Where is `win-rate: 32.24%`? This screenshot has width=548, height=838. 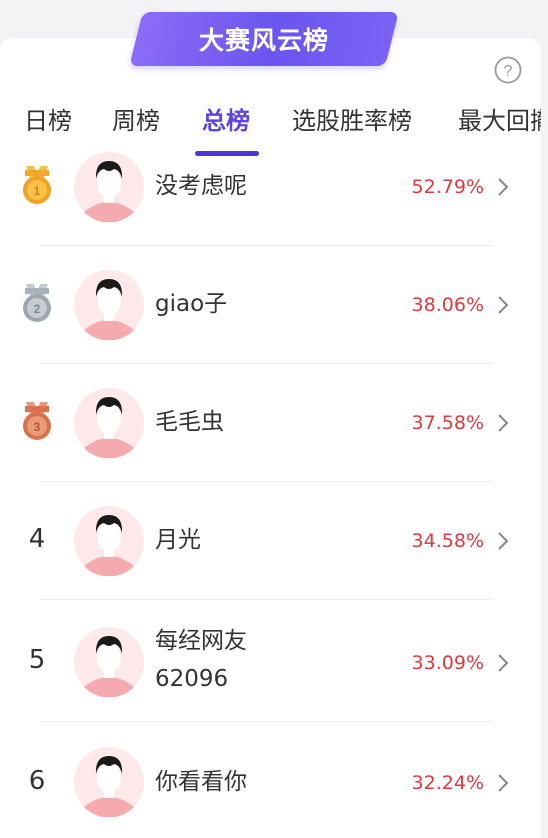
win-rate: 32.24% is located at coordinates (447, 783).